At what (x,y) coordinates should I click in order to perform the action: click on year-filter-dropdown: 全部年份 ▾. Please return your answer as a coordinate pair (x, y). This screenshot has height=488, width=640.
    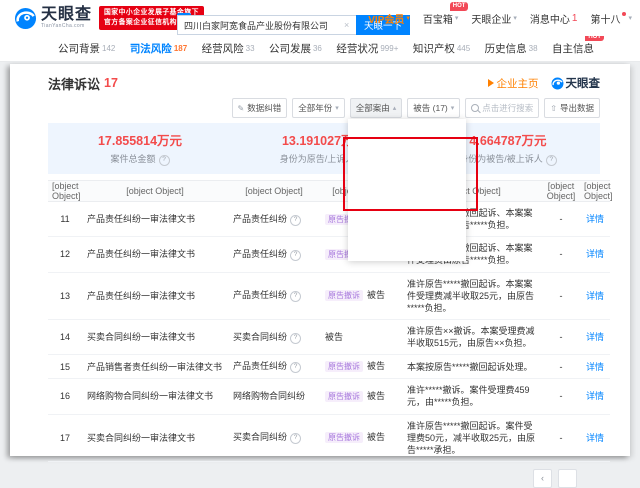
    Looking at the image, I should click on (318, 108).